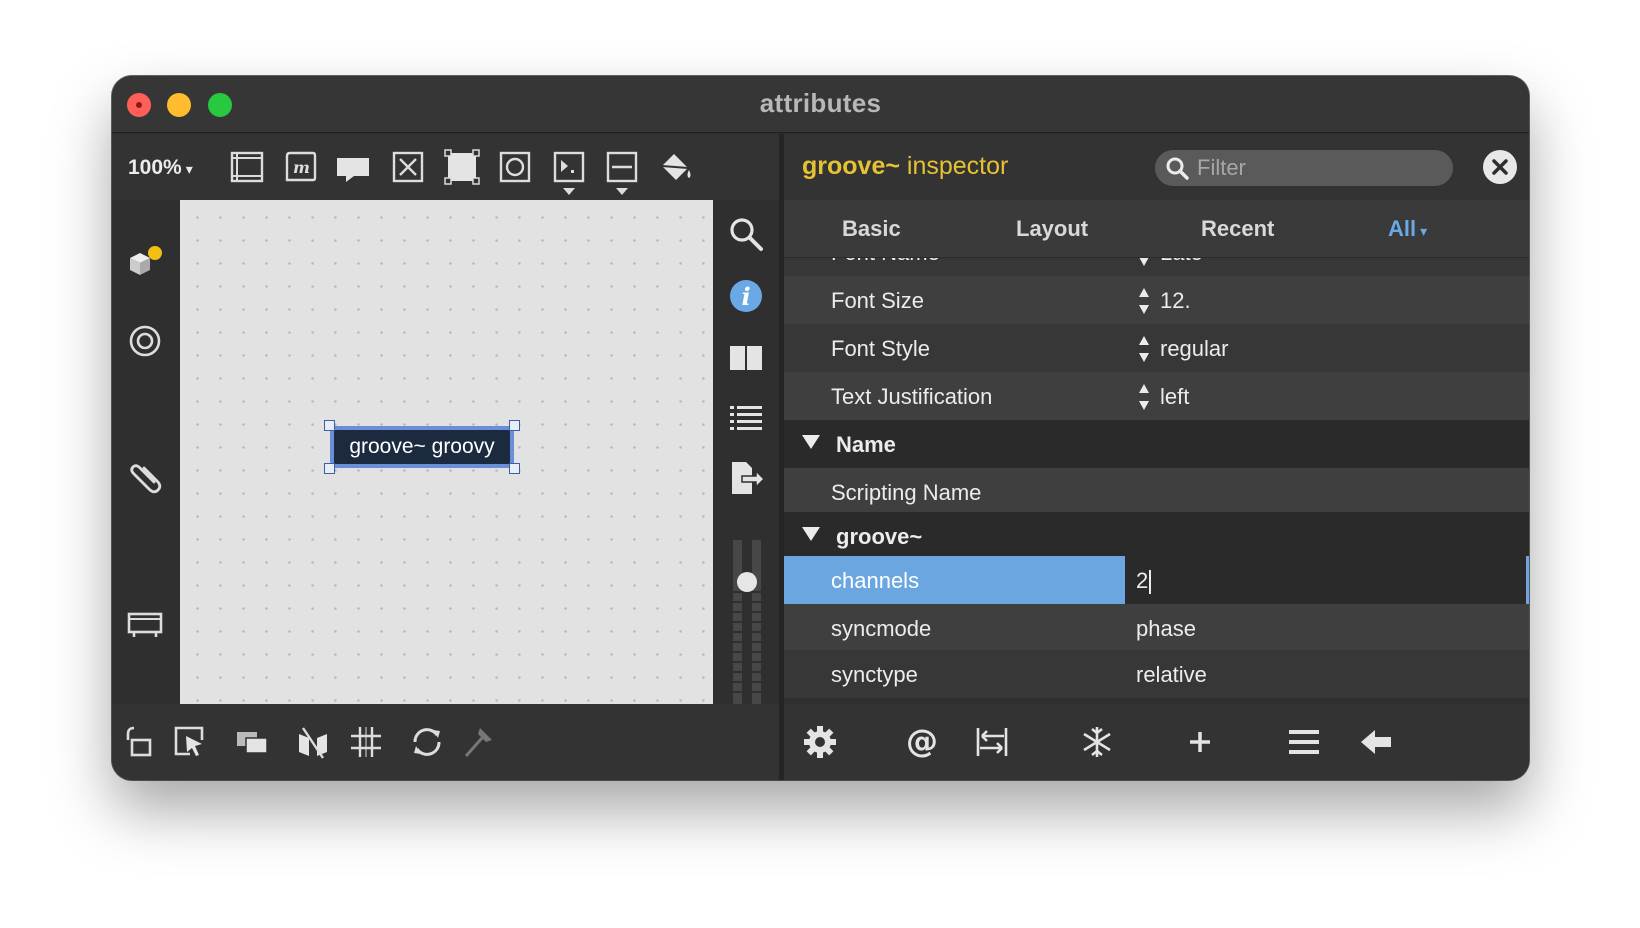 This screenshot has width=1640, height=928. I want to click on button-icon, so click(515, 167).